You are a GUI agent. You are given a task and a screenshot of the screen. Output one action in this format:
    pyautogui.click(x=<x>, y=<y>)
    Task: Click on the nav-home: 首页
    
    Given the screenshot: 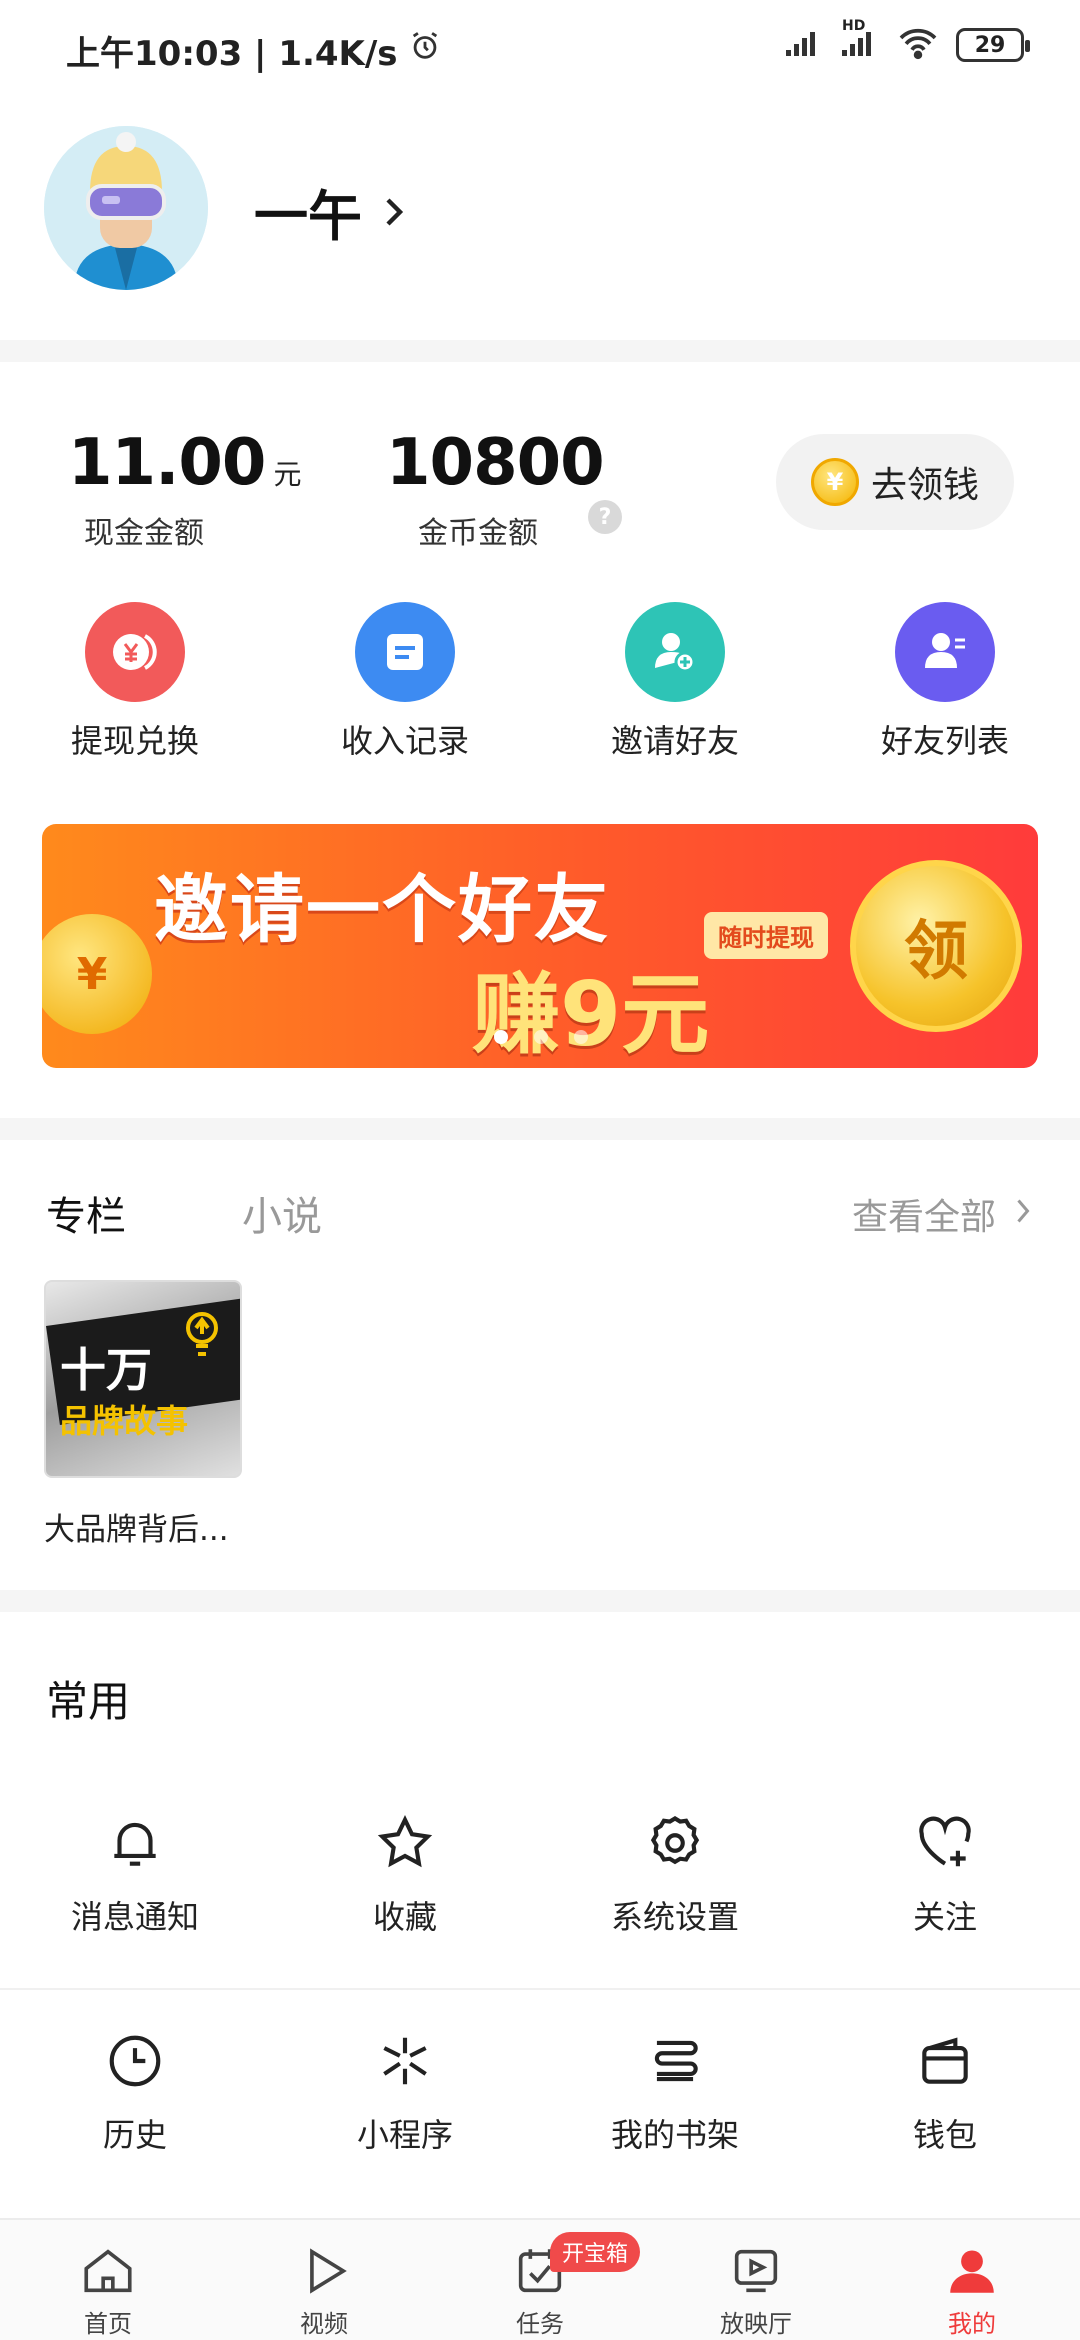 What is the action you would take?
    pyautogui.click(x=108, y=2280)
    